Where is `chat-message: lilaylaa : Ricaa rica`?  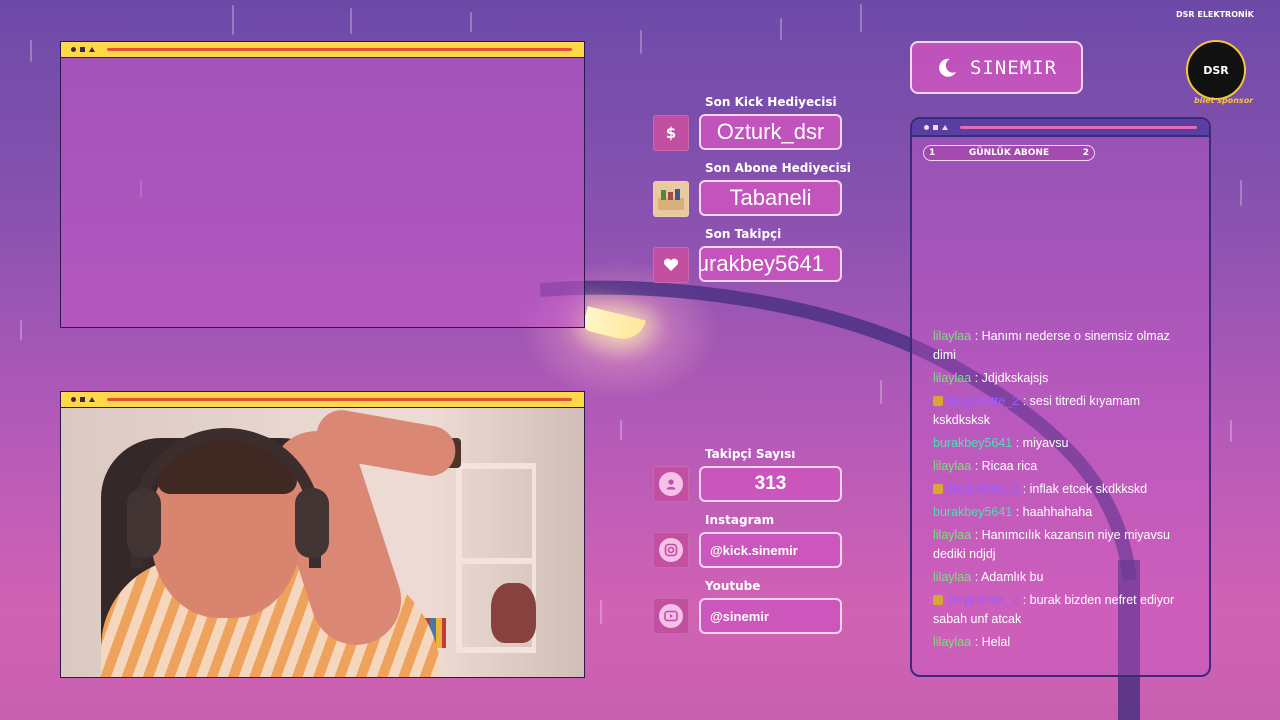
chat-message: lilaylaa : Ricaa rica is located at coordinates (1064, 466).